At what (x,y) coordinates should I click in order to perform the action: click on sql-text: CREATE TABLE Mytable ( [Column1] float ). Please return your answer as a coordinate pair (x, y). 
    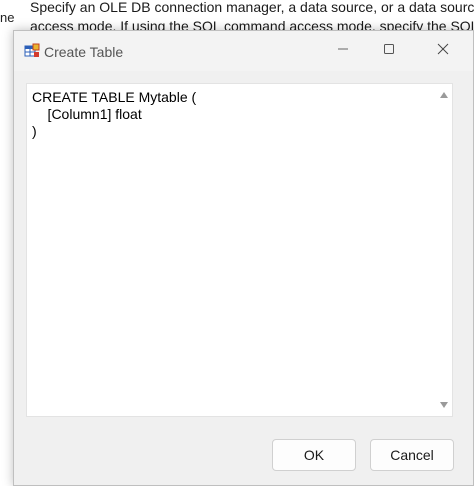
    Looking at the image, I should click on (114, 114).